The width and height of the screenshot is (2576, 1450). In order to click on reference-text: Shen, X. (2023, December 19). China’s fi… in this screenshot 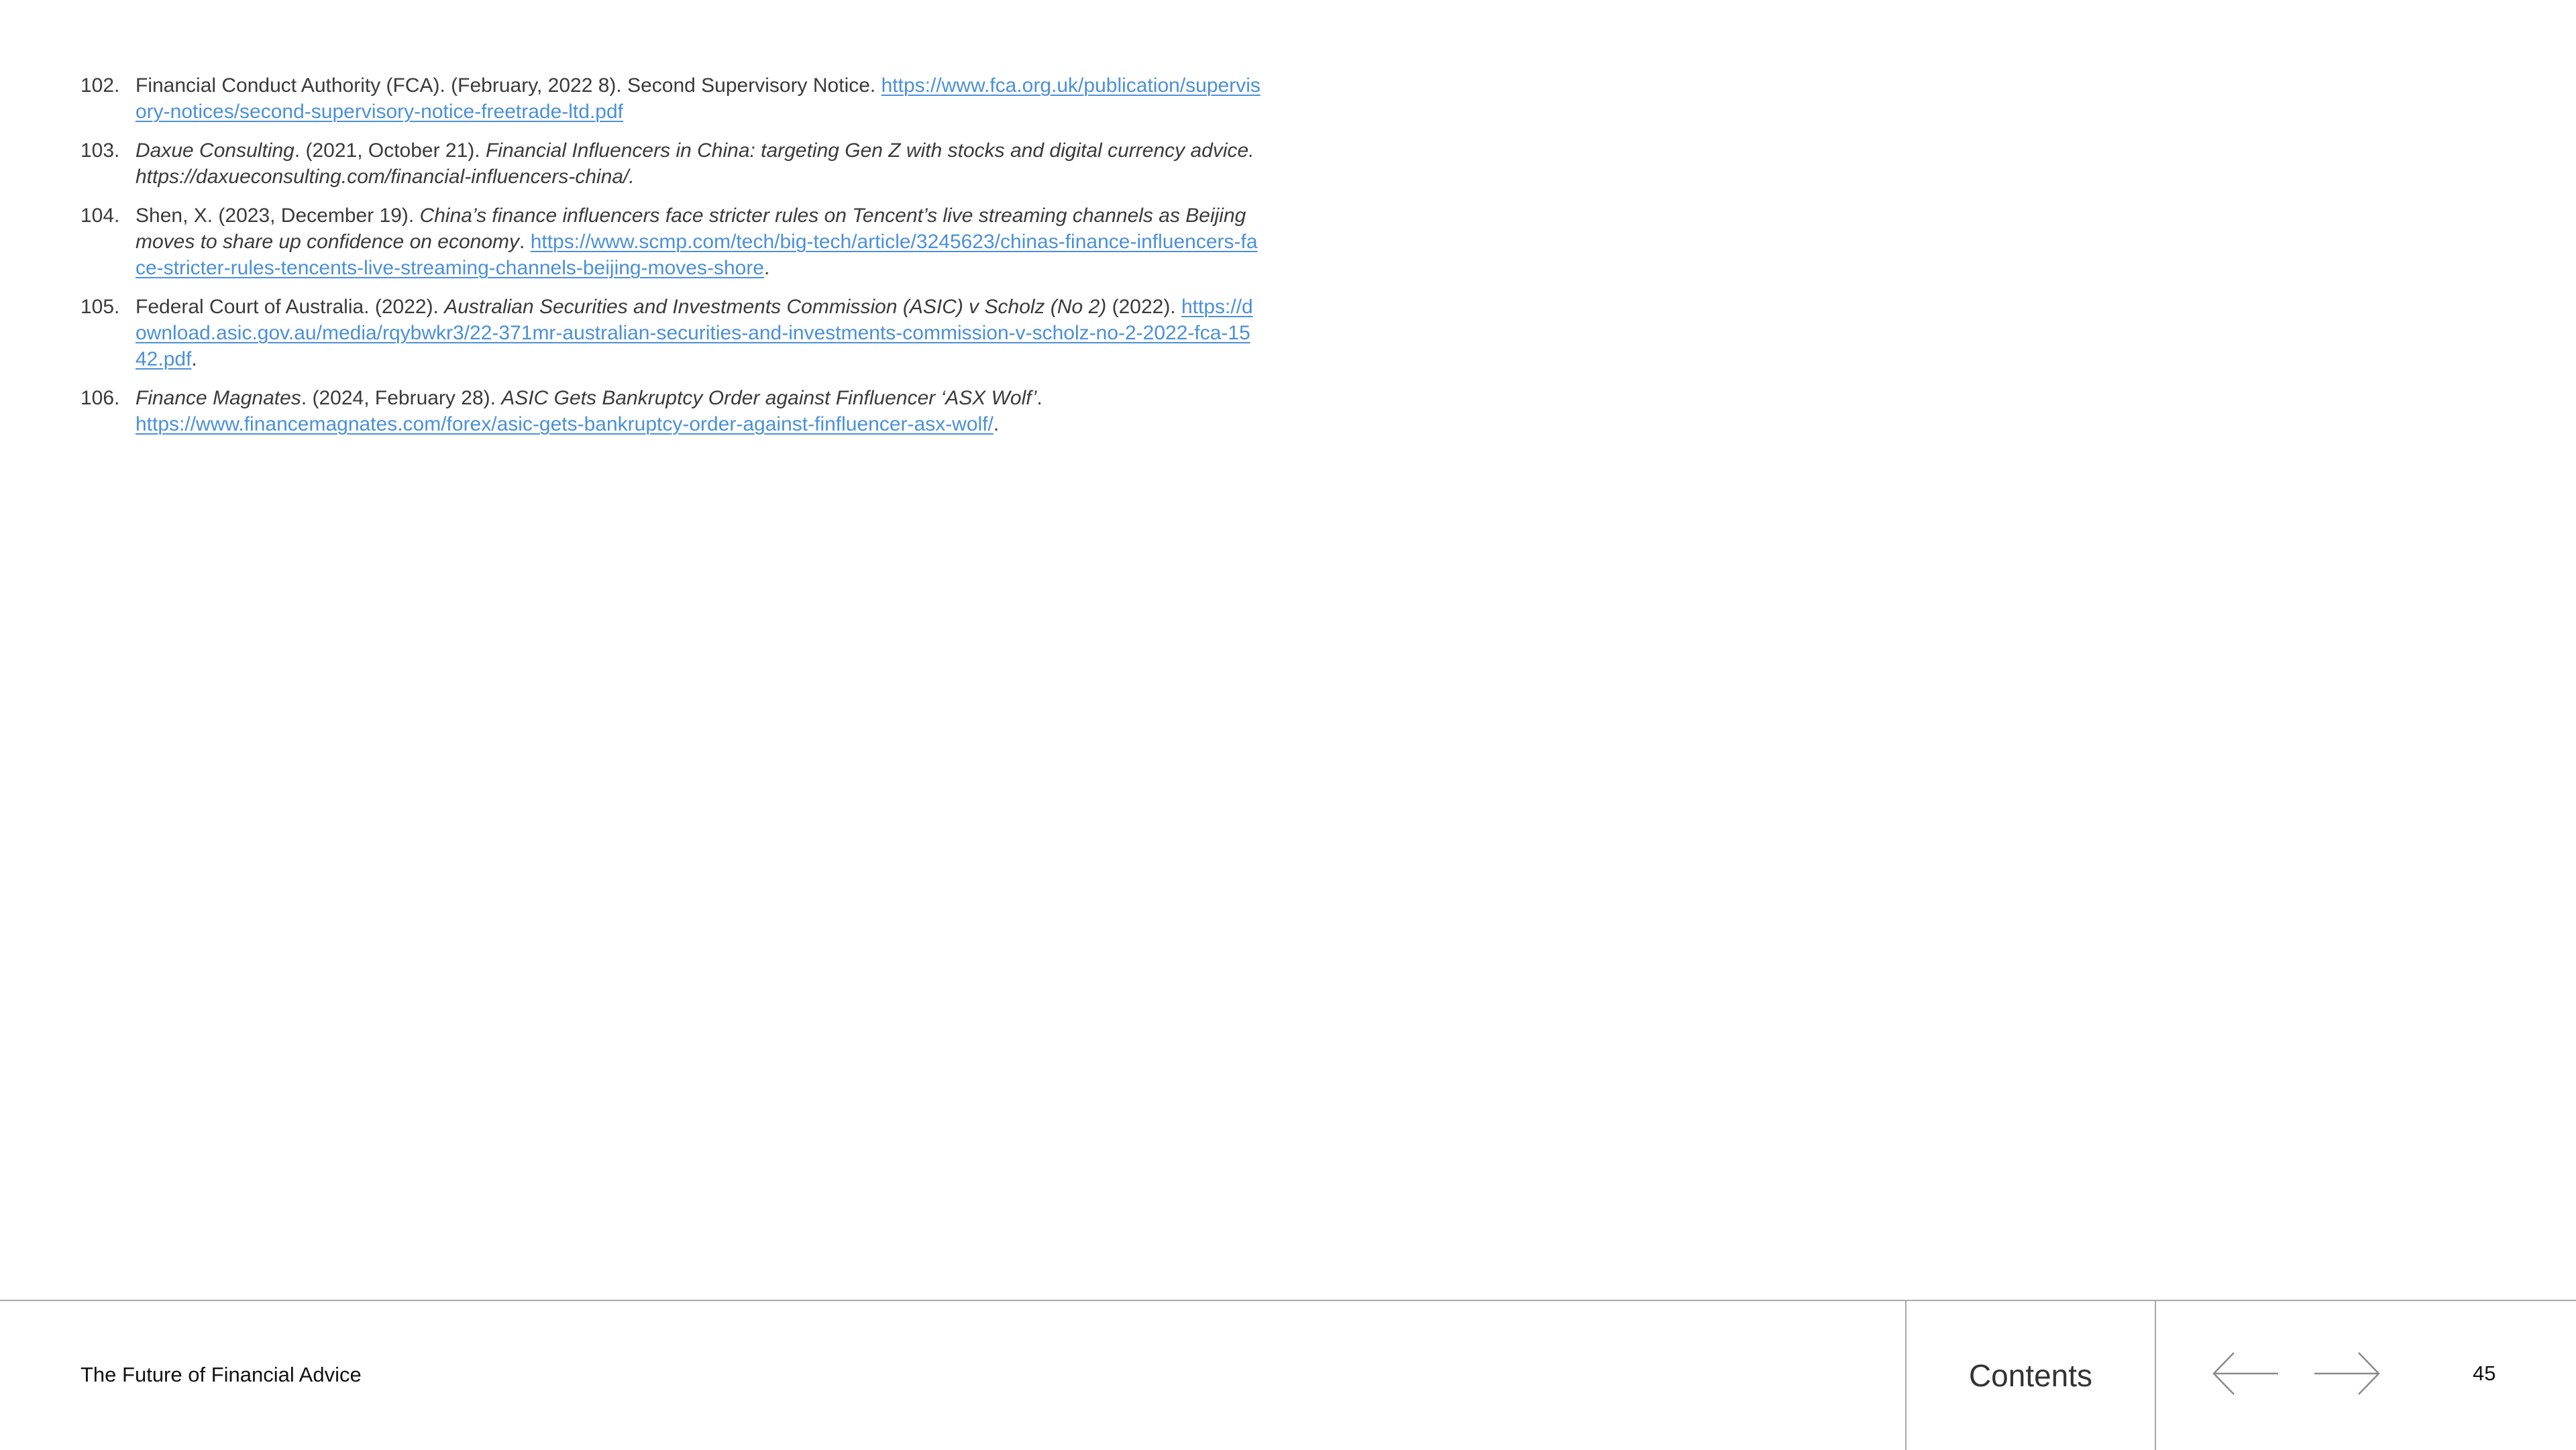, I will do `click(698, 242)`.